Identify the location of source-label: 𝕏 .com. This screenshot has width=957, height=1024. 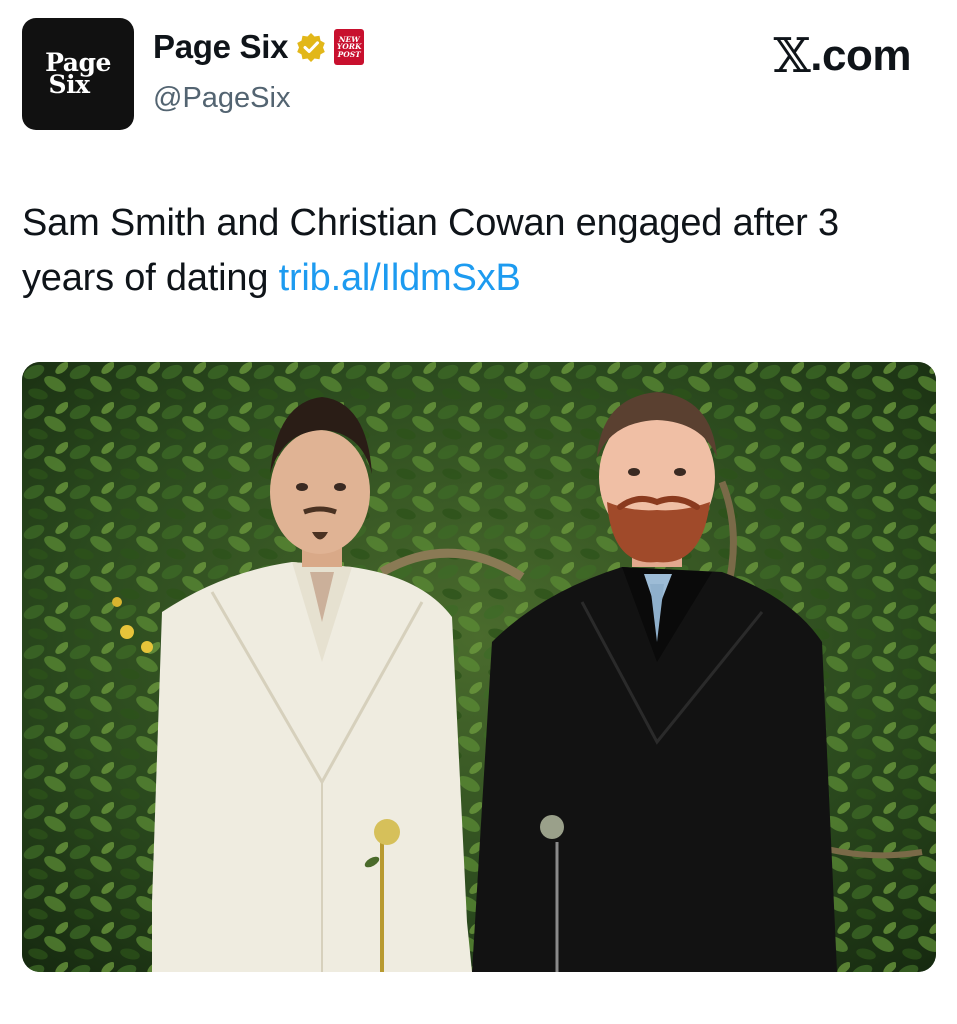
(842, 56).